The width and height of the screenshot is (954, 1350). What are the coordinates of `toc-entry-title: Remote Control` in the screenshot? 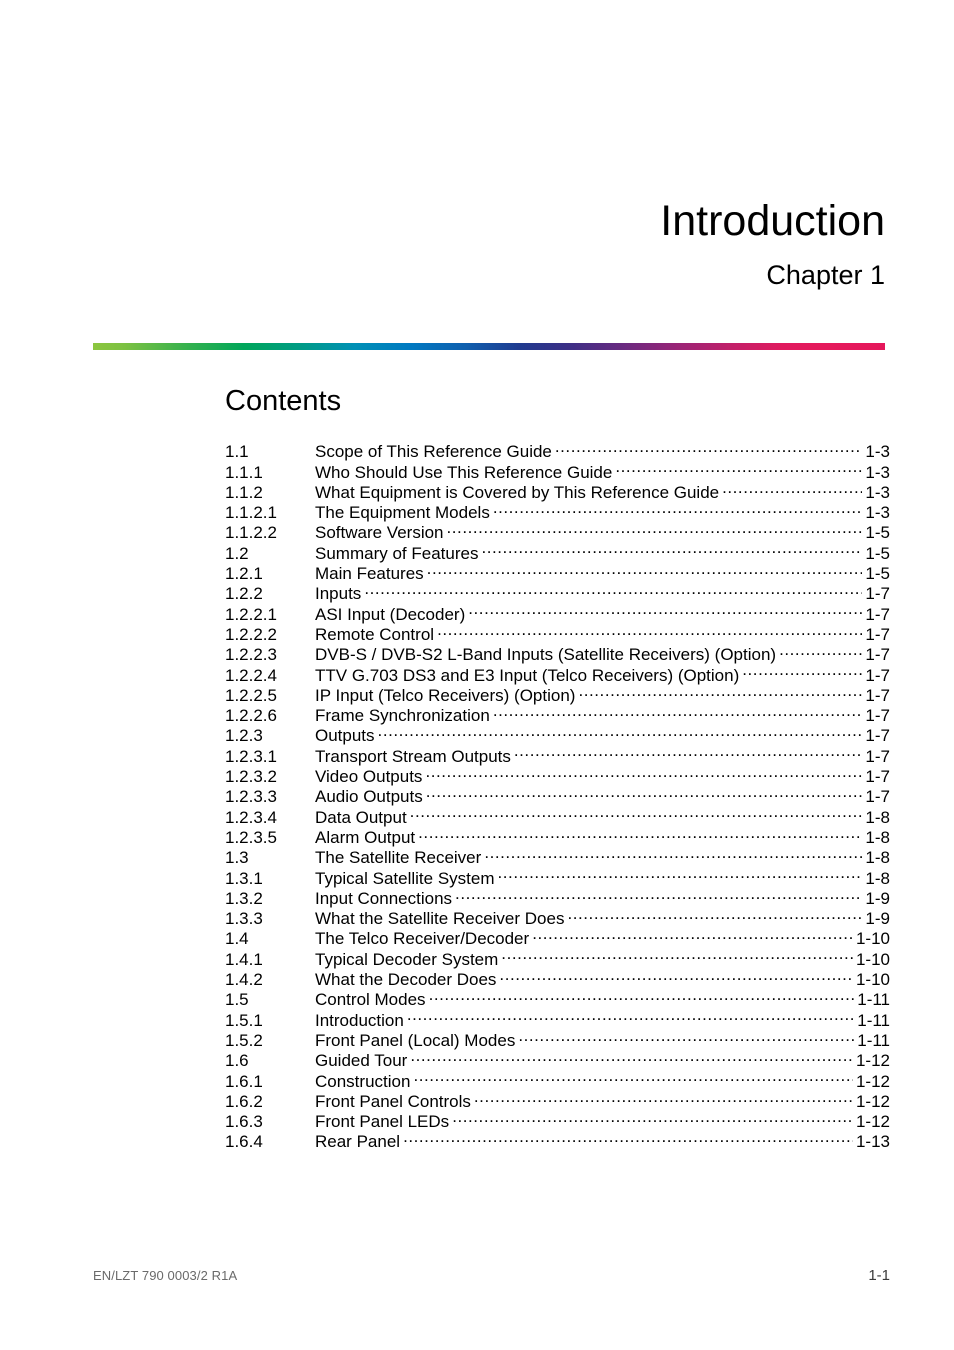 It's located at (375, 634).